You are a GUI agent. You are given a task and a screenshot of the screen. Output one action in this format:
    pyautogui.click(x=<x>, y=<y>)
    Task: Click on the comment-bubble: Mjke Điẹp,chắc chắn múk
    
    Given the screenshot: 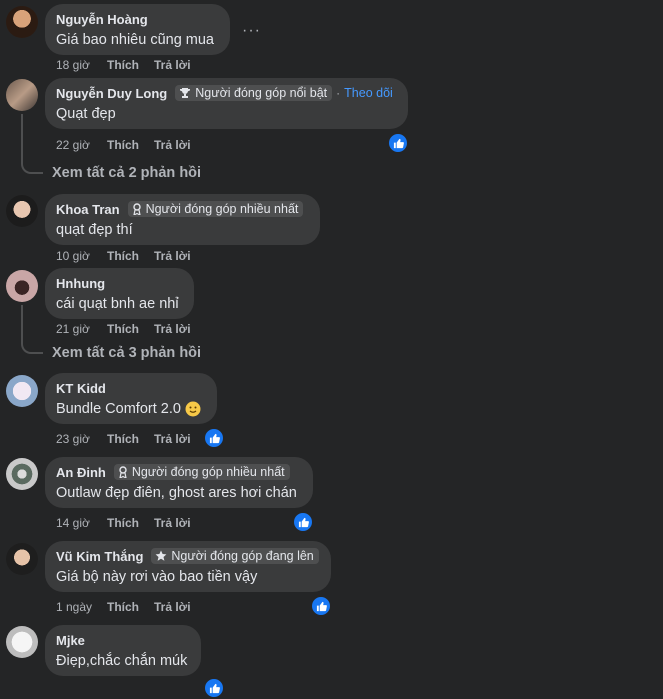 What is the action you would take?
    pyautogui.click(x=123, y=650)
    